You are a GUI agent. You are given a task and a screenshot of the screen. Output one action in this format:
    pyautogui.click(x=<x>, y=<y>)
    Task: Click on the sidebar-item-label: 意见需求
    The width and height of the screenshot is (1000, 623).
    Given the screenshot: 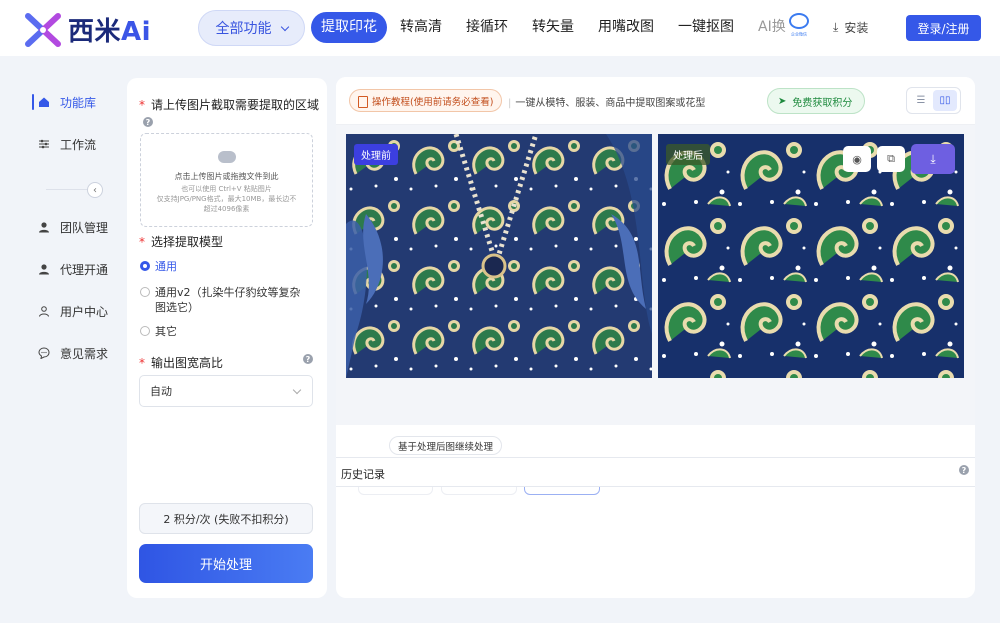 What is the action you would take?
    pyautogui.click(x=84, y=353)
    